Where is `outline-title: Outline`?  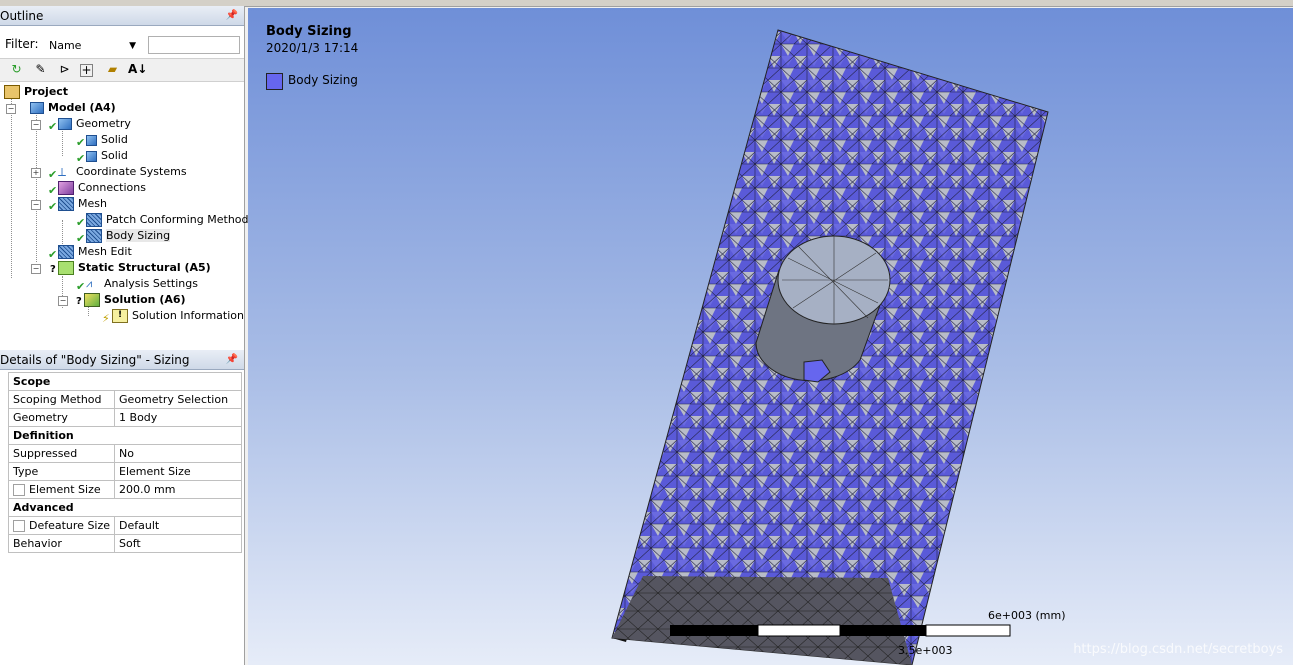
outline-title: Outline is located at coordinates (22, 16).